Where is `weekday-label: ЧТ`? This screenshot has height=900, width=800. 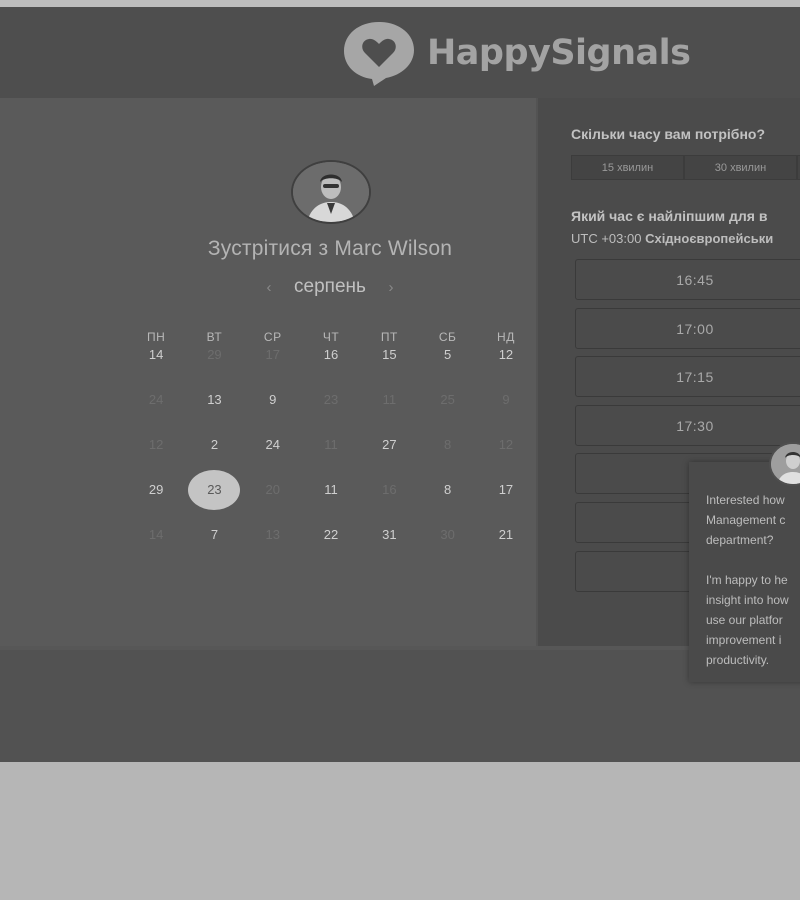 weekday-label: ЧТ is located at coordinates (331, 337).